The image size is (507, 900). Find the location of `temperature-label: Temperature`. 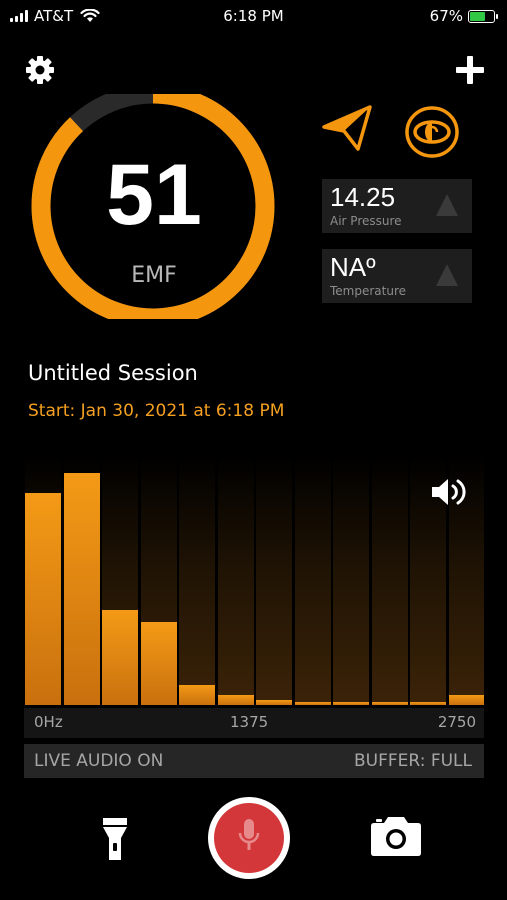

temperature-label: Temperature is located at coordinates (368, 291).